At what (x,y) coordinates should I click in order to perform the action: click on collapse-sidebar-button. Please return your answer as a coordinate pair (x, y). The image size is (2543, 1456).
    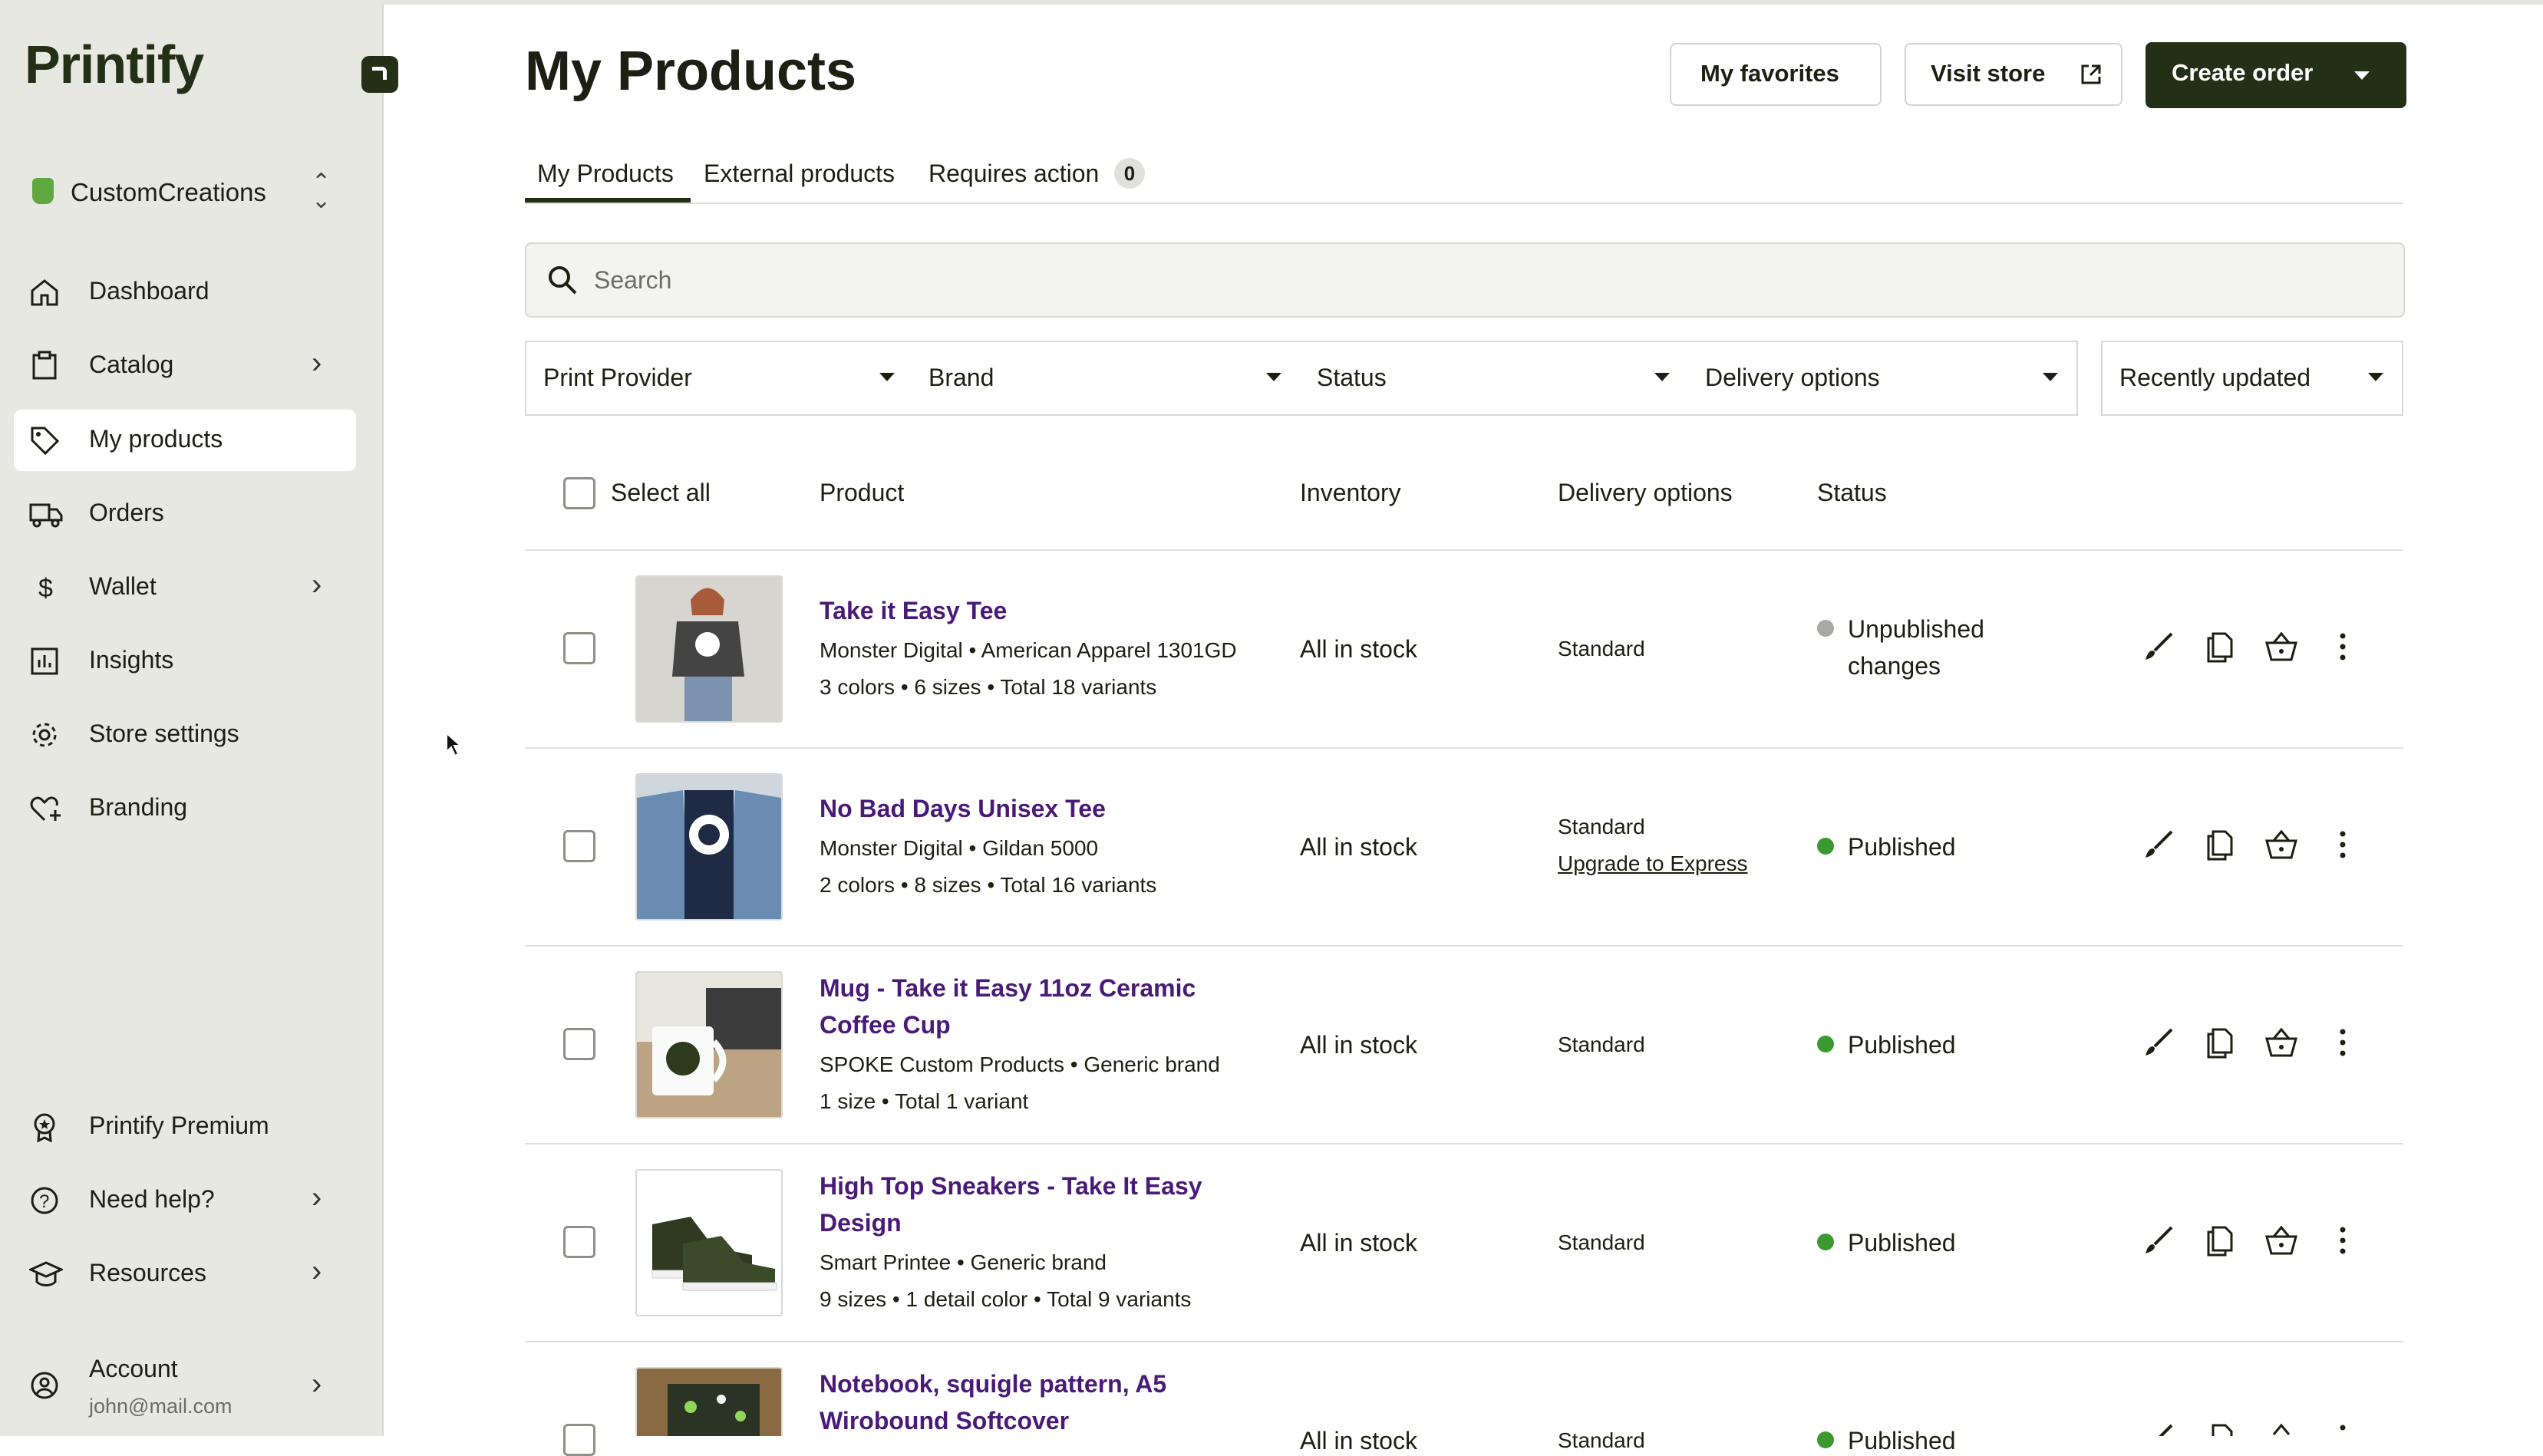
    Looking at the image, I should click on (379, 74).